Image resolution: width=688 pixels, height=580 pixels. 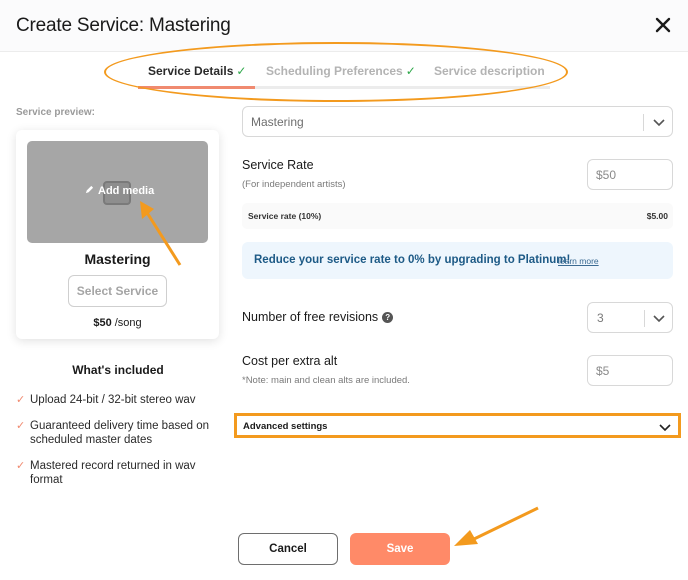 I want to click on service-rate-input, so click(x=630, y=174).